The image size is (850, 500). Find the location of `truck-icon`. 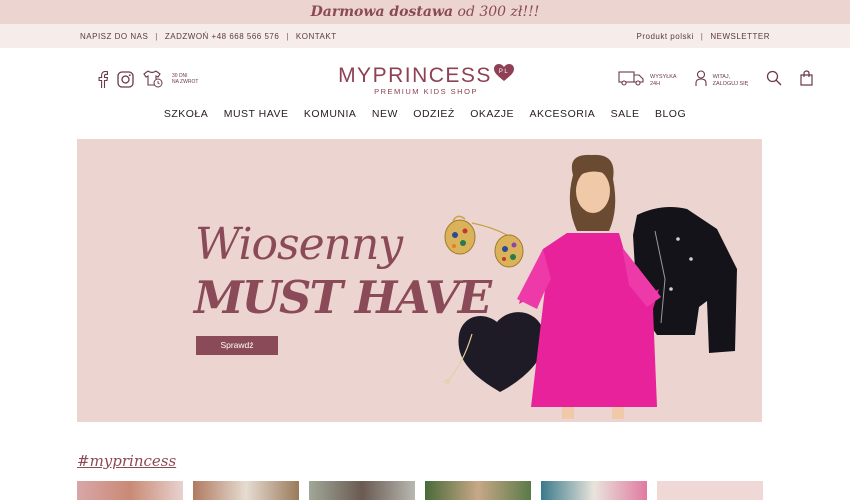

truck-icon is located at coordinates (631, 80).